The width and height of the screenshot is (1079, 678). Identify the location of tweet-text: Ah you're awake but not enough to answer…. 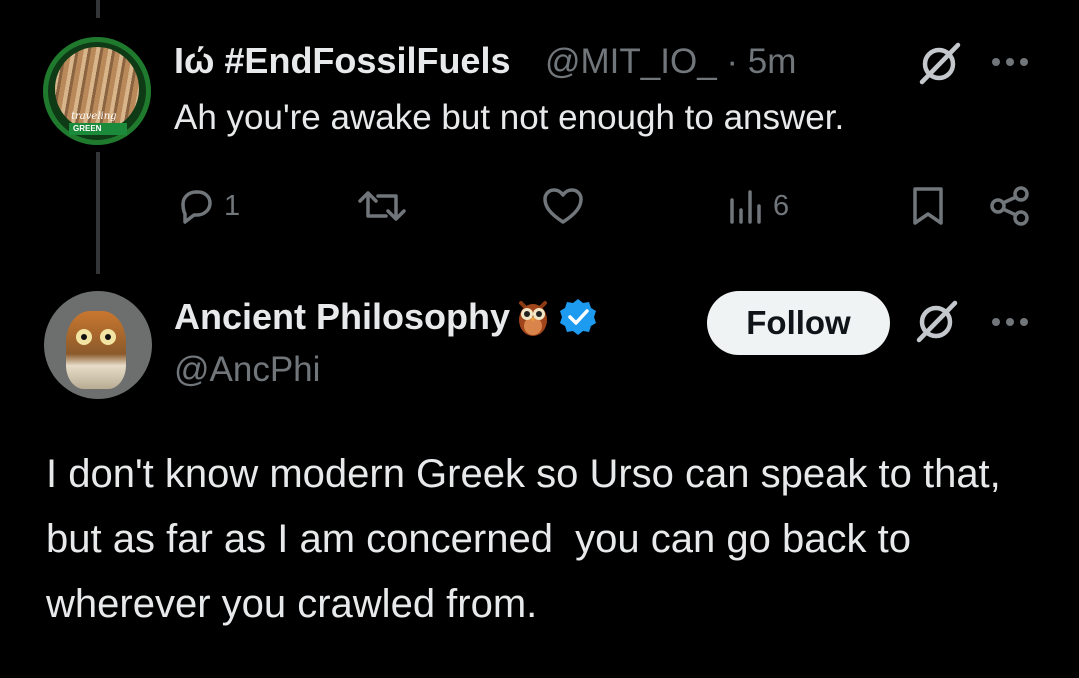
(509, 117).